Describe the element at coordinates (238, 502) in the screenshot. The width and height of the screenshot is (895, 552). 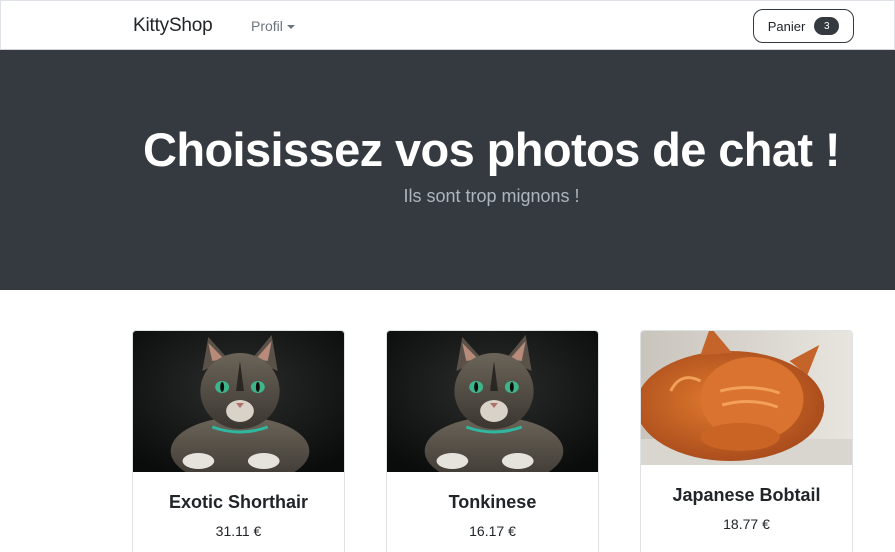
I see `product-name: Exotic Shorthair` at that location.